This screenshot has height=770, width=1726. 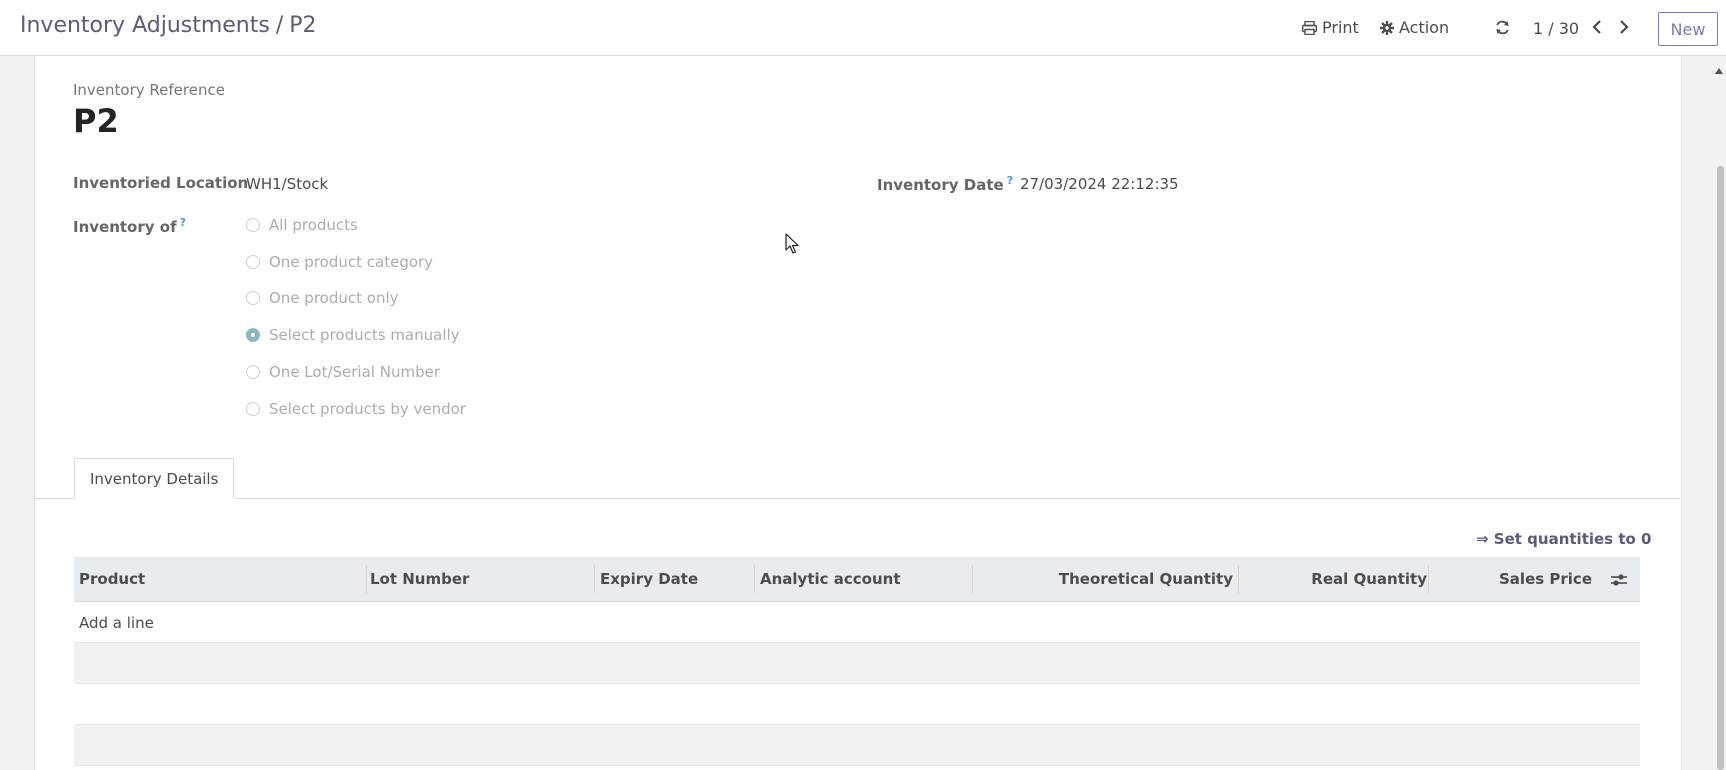 What do you see at coordinates (1720, 468) in the screenshot?
I see `scrollbar-thumb` at bounding box center [1720, 468].